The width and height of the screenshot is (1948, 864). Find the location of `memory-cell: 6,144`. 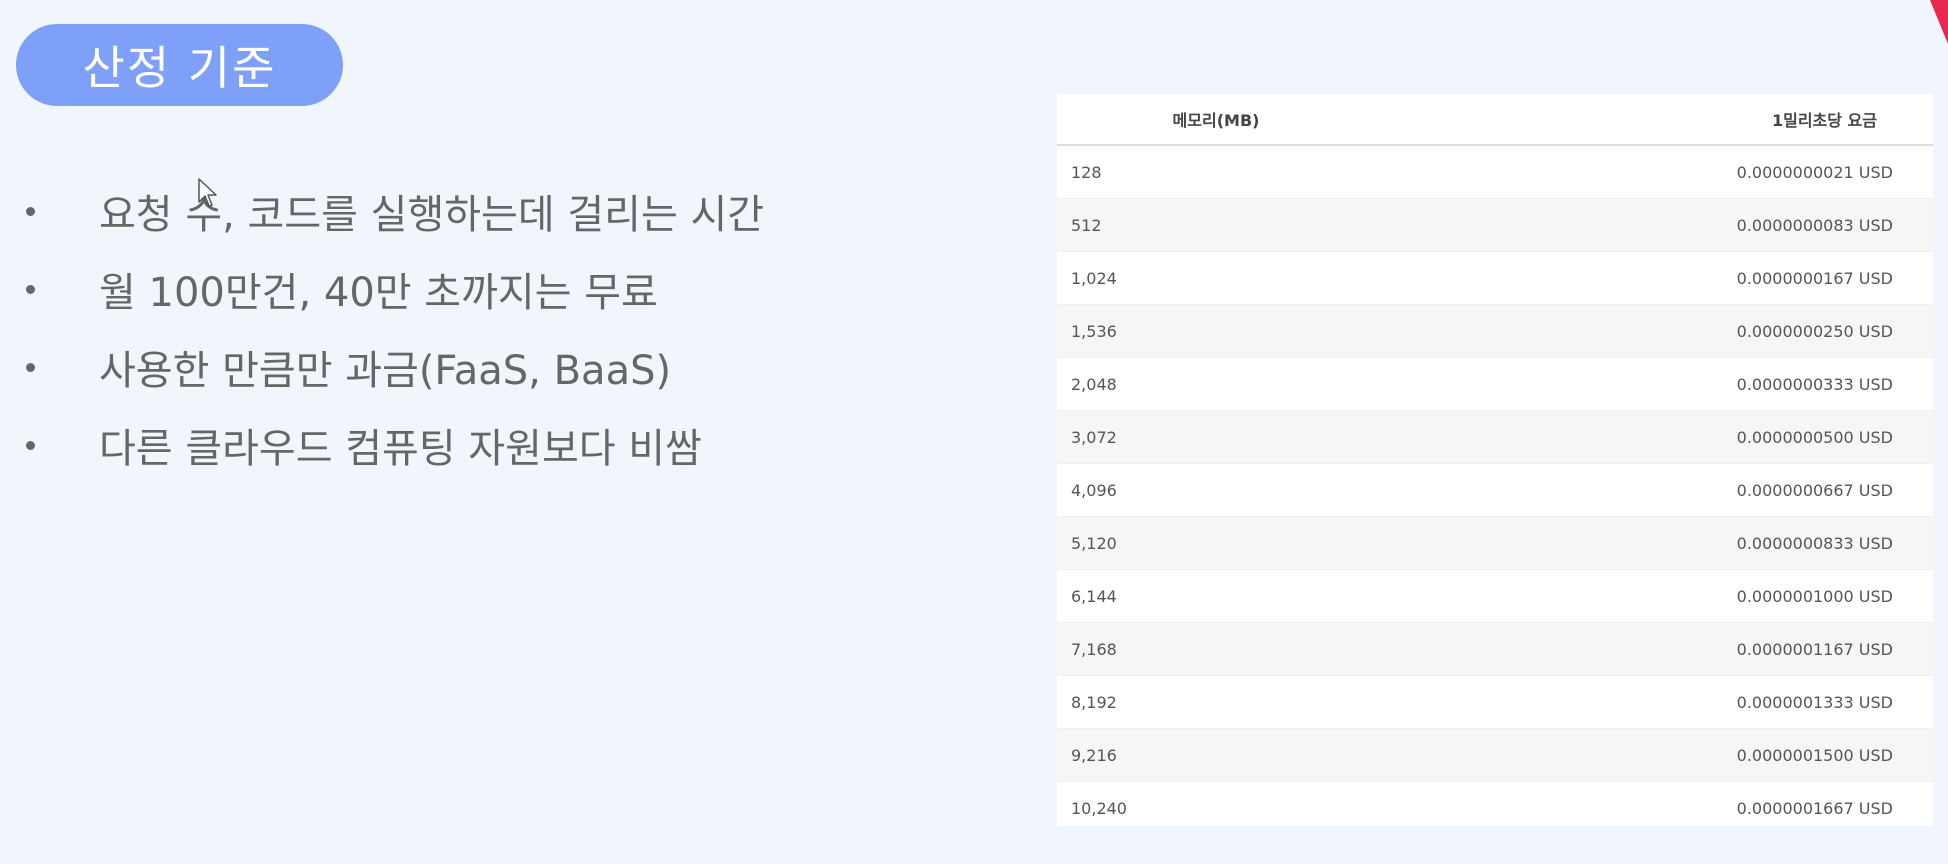

memory-cell: 6,144 is located at coordinates (1094, 596).